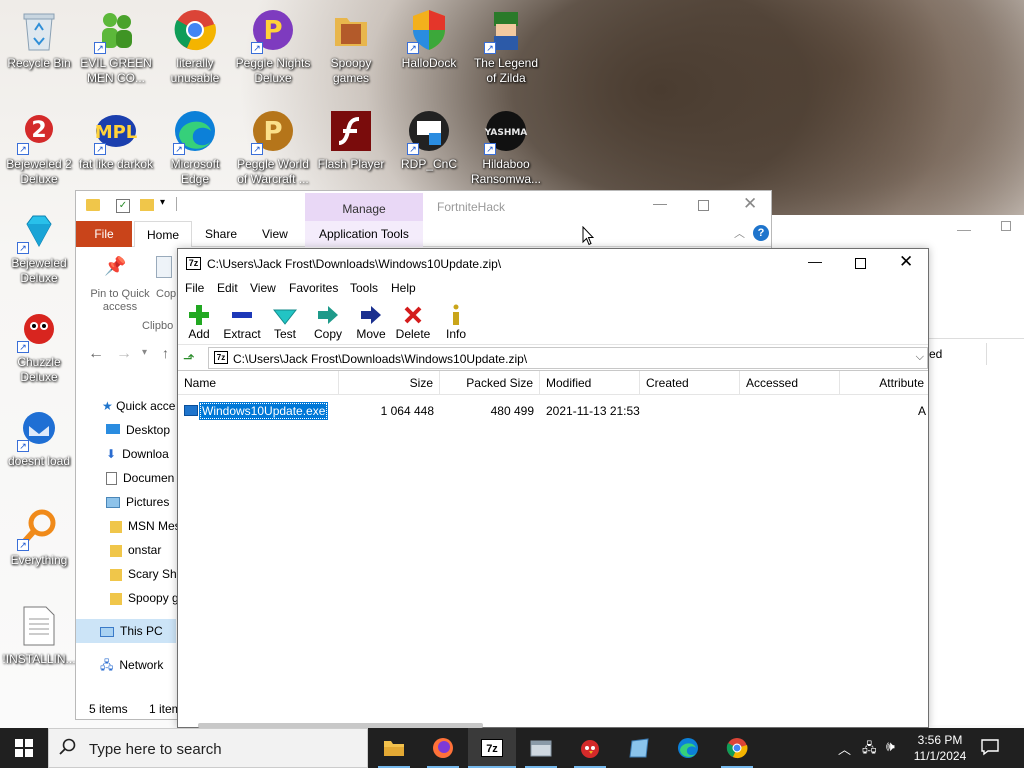 The width and height of the screenshot is (1024, 768). What do you see at coordinates (364, 288) in the screenshot?
I see `menu-tools: Tools` at bounding box center [364, 288].